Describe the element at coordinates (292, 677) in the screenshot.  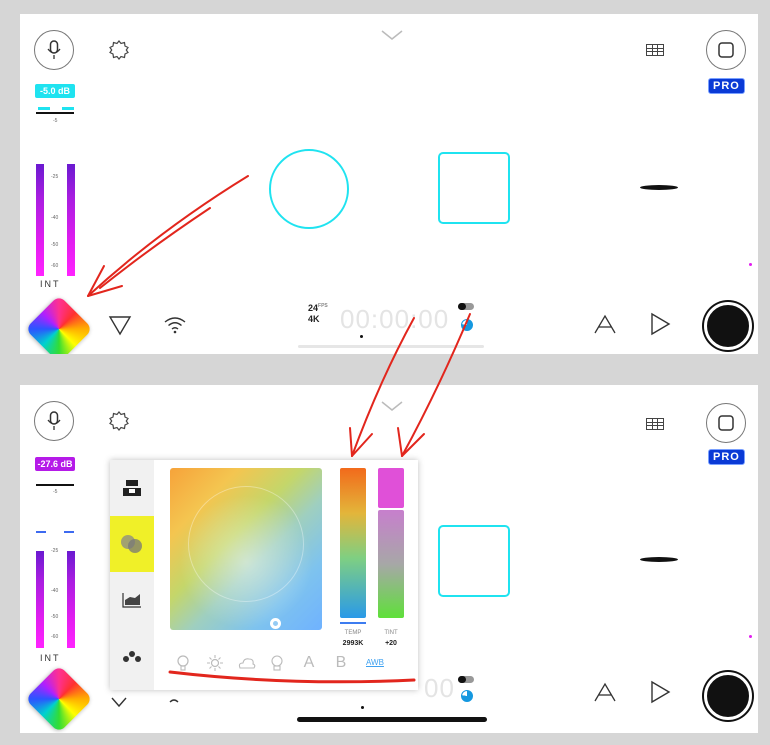
I see `annotation-underline` at that location.